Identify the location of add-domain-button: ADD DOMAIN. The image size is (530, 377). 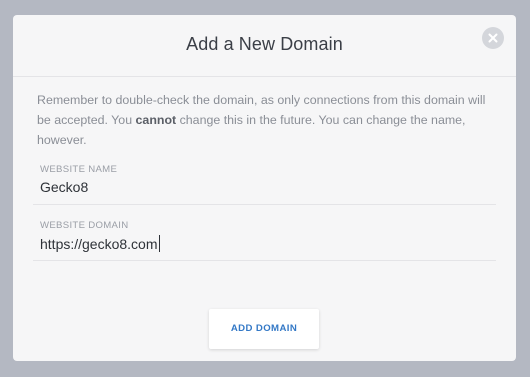
(264, 329).